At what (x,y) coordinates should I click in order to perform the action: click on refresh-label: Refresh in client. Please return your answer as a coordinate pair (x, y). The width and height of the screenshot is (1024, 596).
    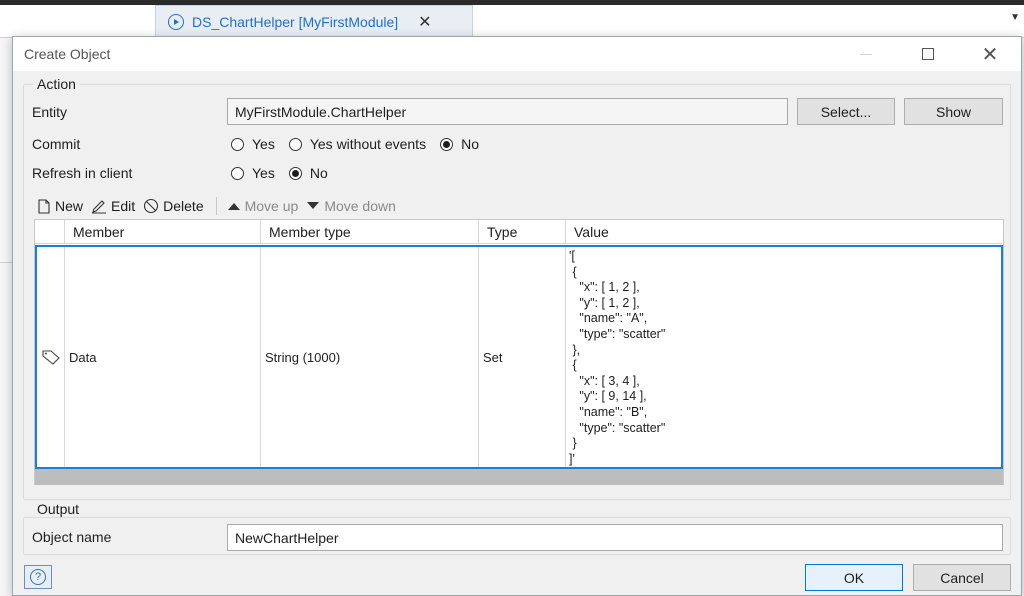
    Looking at the image, I should click on (82, 173).